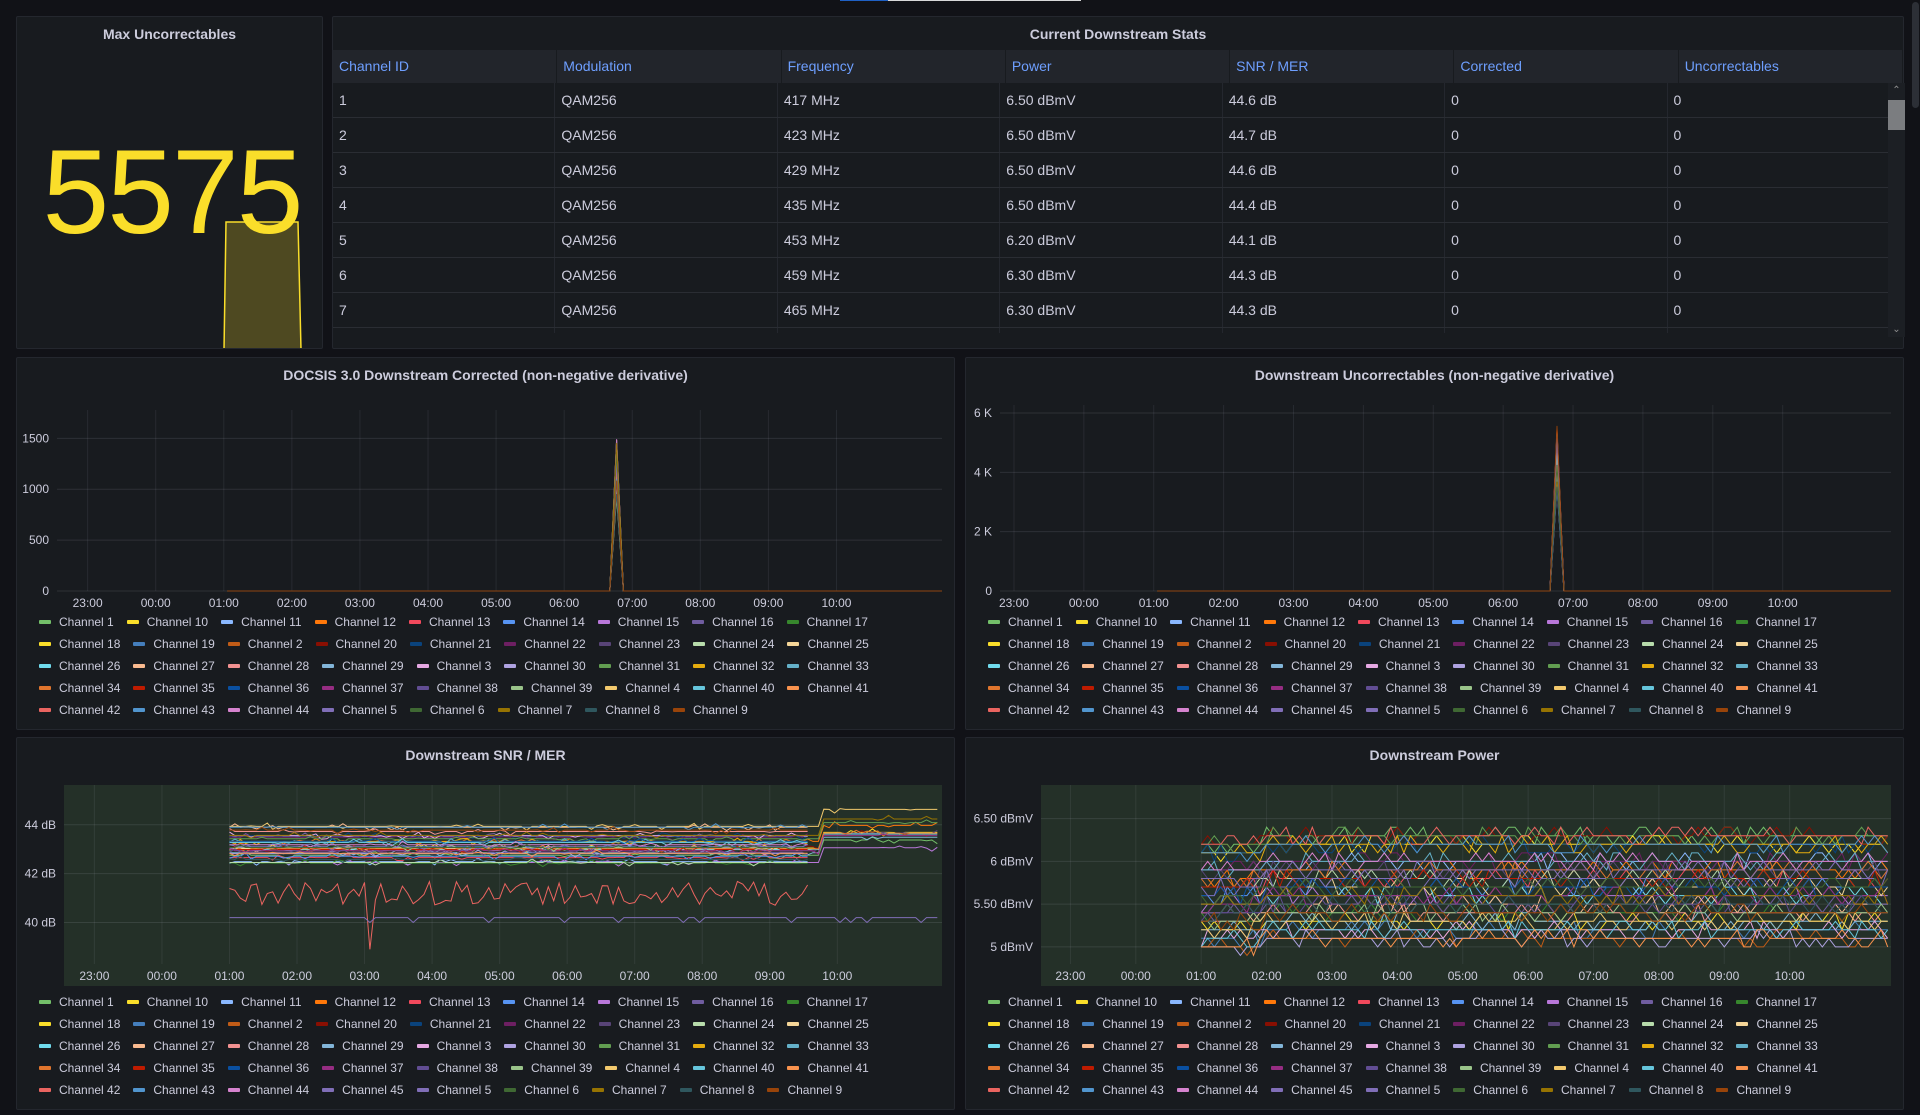 The image size is (1920, 1115). What do you see at coordinates (79, 666) in the screenshot?
I see `legend-item: Channel 26` at bounding box center [79, 666].